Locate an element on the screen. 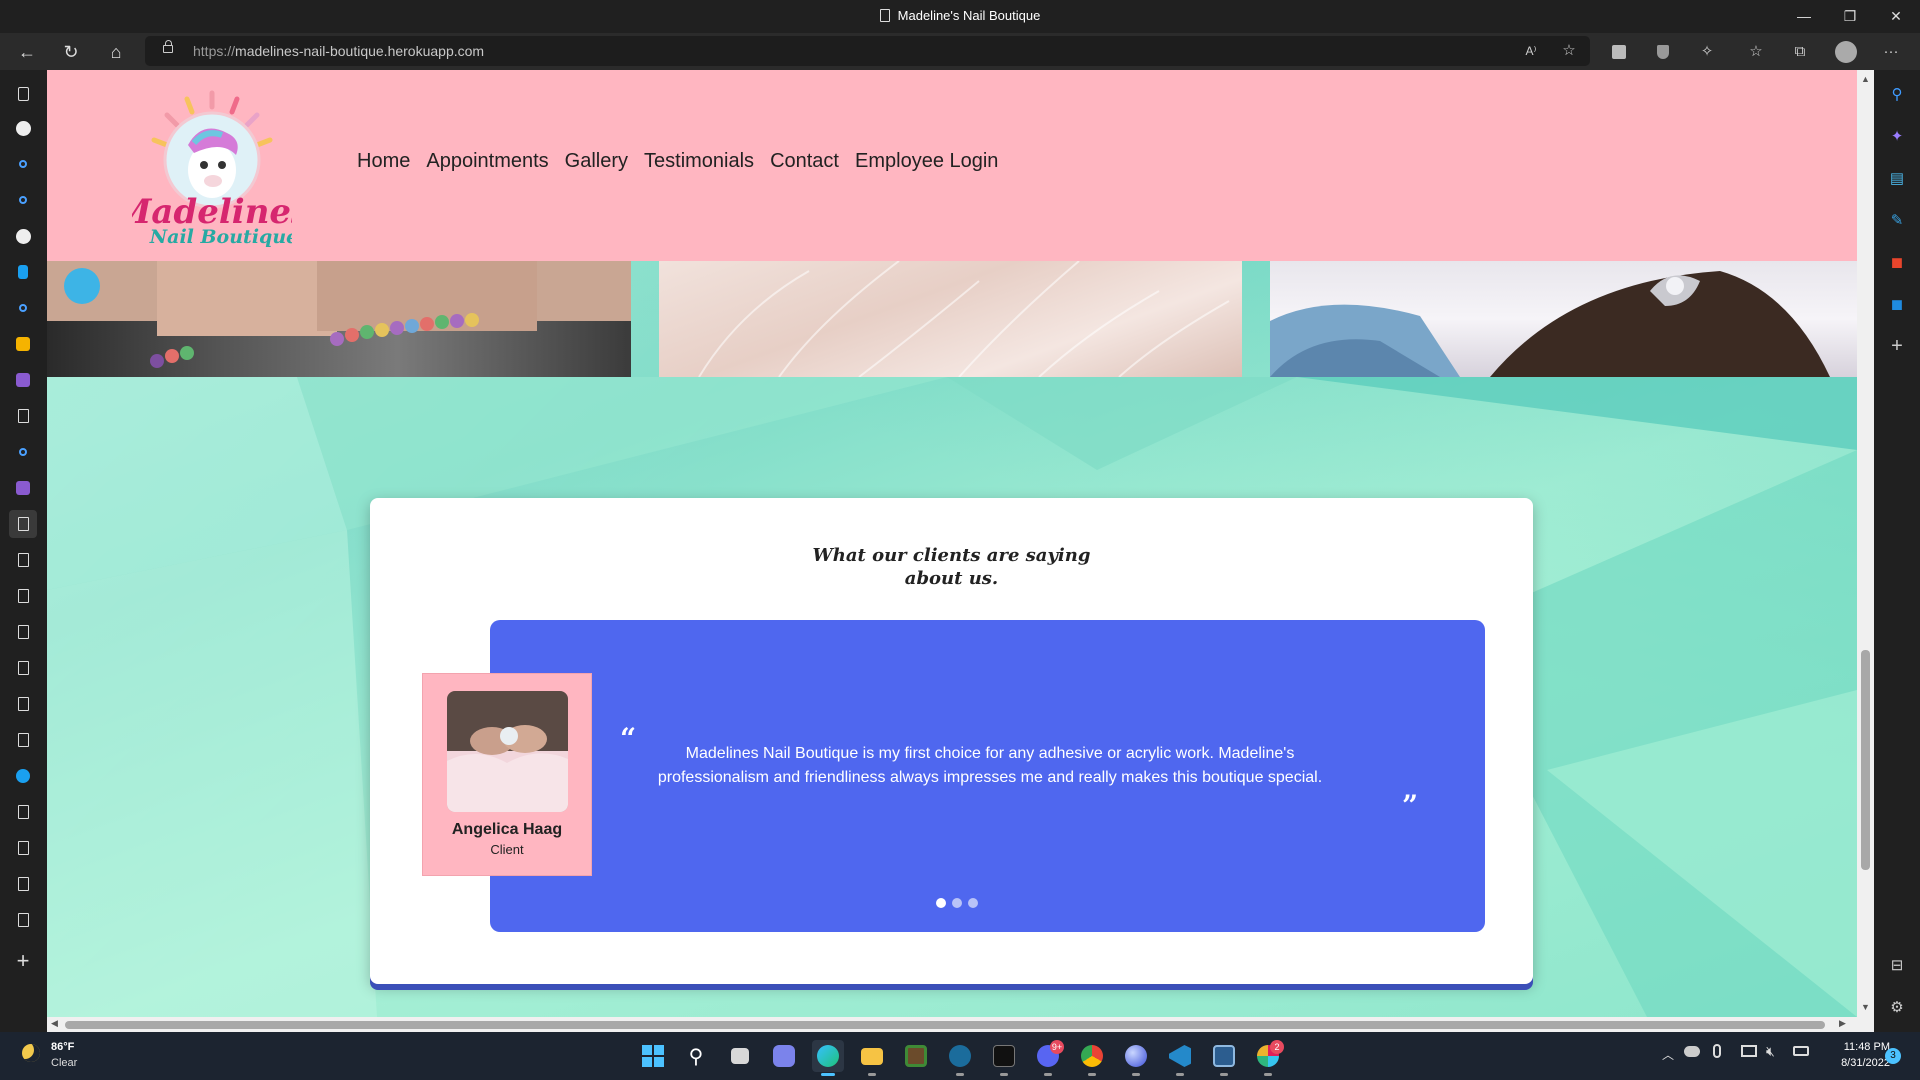 The image size is (1920, 1080). shopping-icon: ▤ is located at coordinates (1897, 178).